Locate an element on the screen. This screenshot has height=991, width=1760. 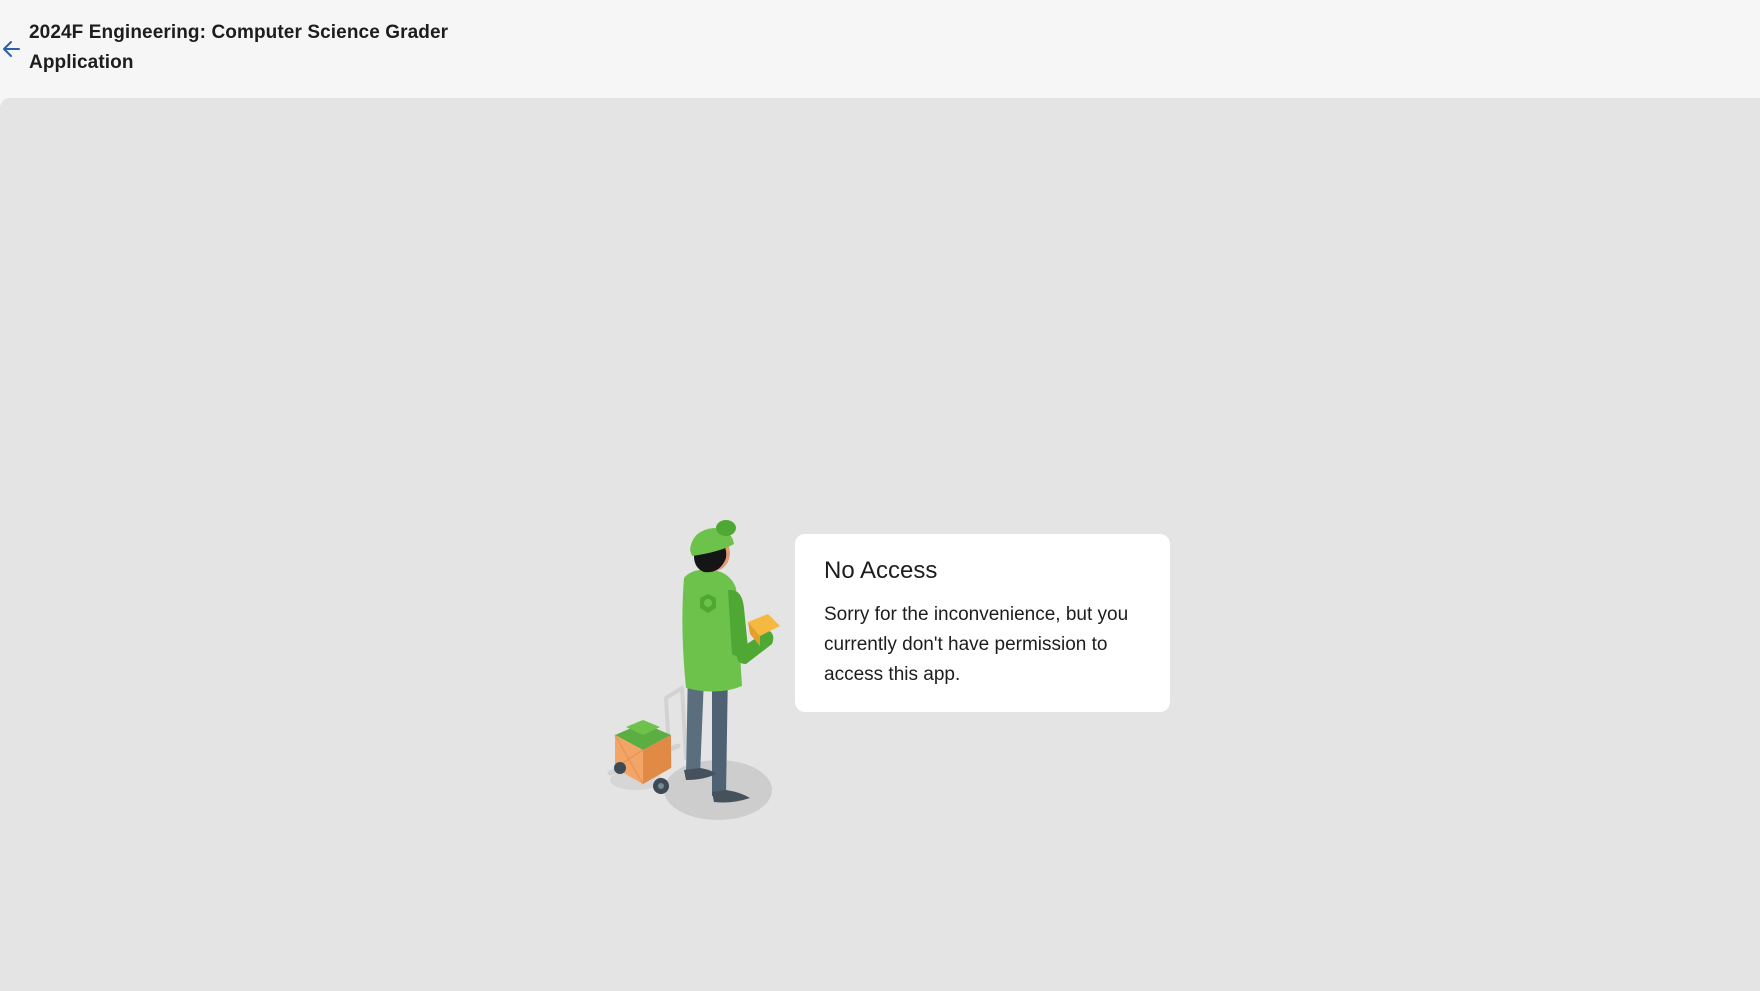
no-access-title: No Access is located at coordinates (881, 570).